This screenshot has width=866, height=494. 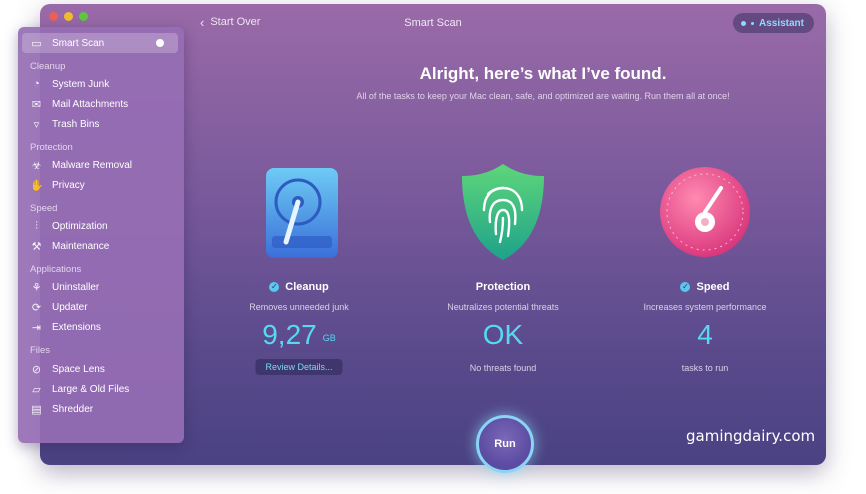 I want to click on sidebar-item-label: Optimization, so click(x=80, y=226).